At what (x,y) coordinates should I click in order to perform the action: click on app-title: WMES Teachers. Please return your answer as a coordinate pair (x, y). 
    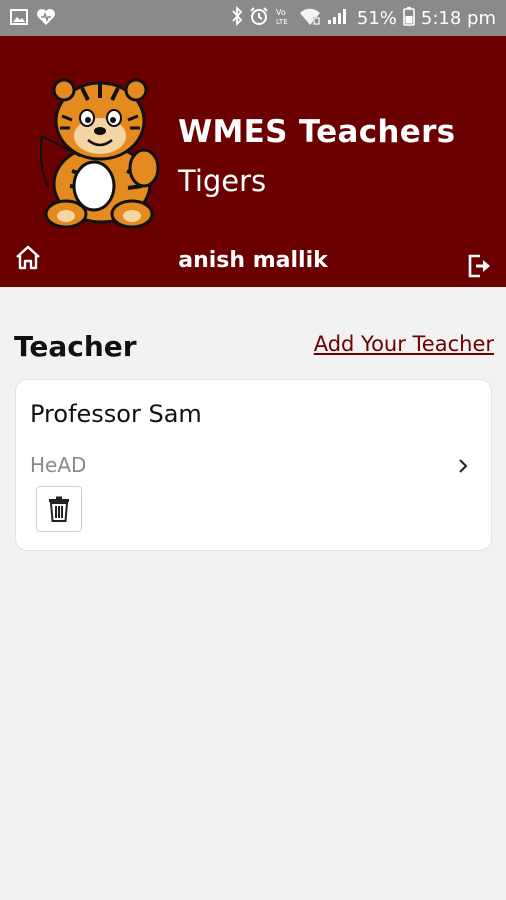
    Looking at the image, I should click on (317, 132).